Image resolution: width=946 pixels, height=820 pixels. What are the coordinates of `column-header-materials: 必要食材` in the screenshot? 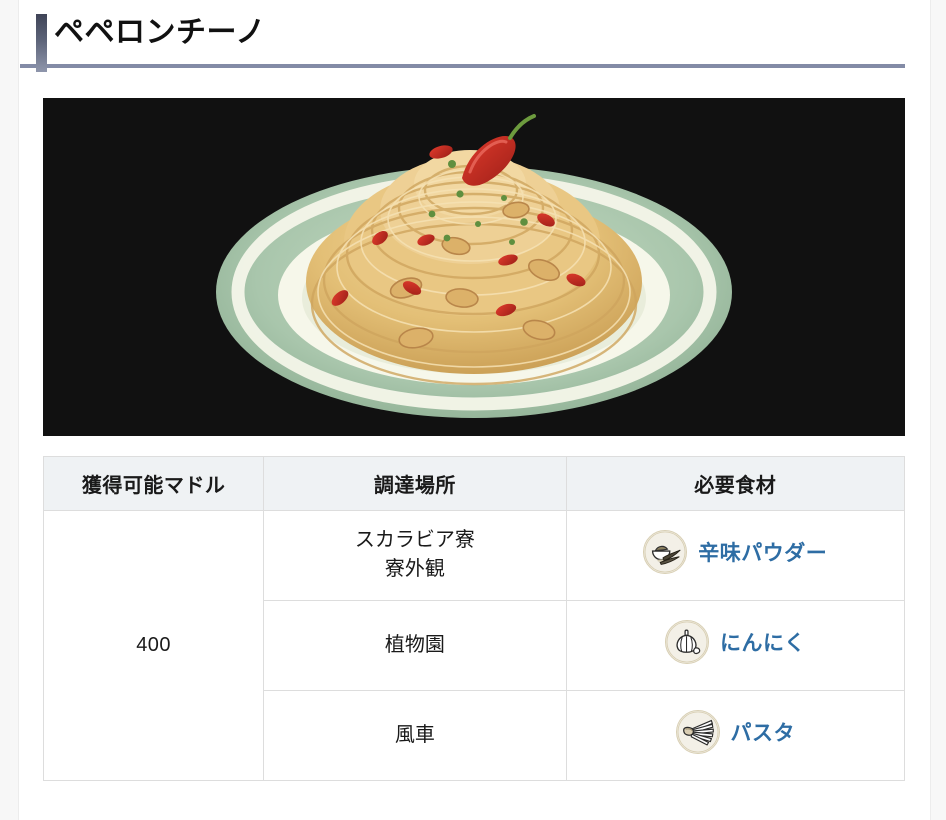 It's located at (735, 483).